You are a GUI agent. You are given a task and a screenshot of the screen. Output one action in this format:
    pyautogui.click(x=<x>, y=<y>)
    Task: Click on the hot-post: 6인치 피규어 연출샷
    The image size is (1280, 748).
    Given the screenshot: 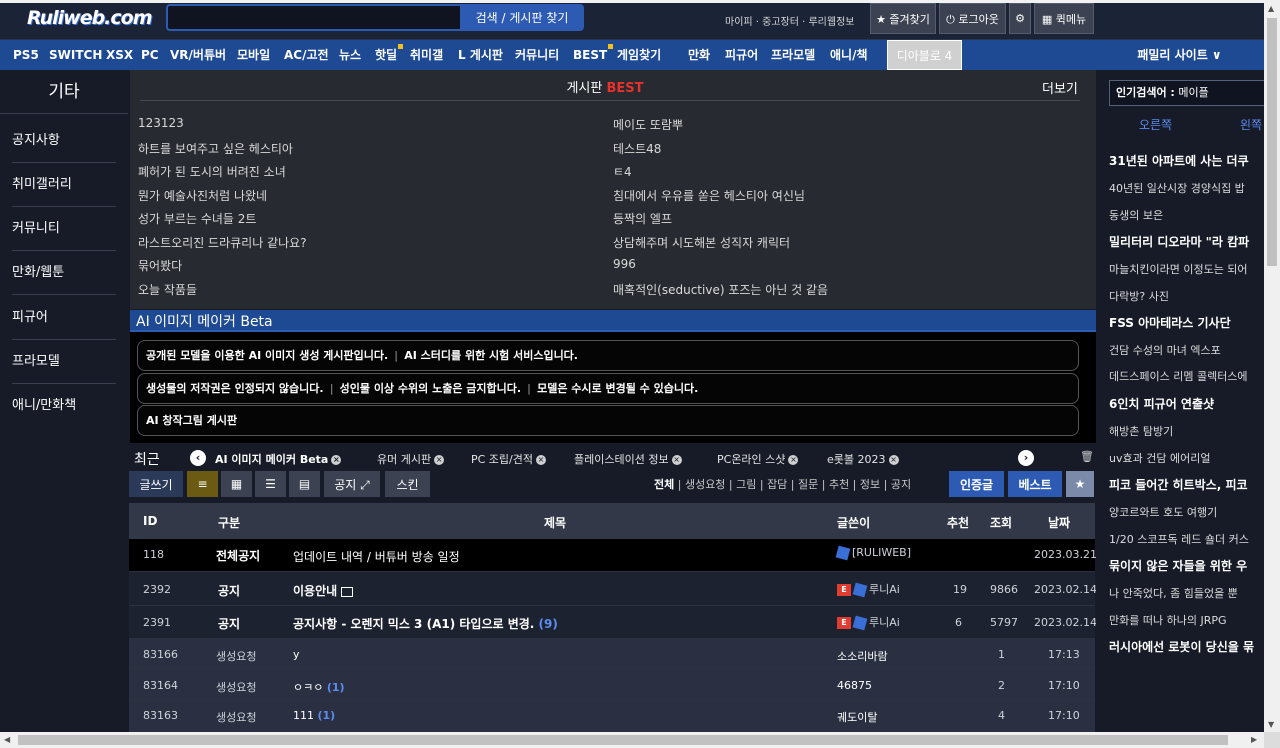 What is the action you would take?
    pyautogui.click(x=1161, y=403)
    